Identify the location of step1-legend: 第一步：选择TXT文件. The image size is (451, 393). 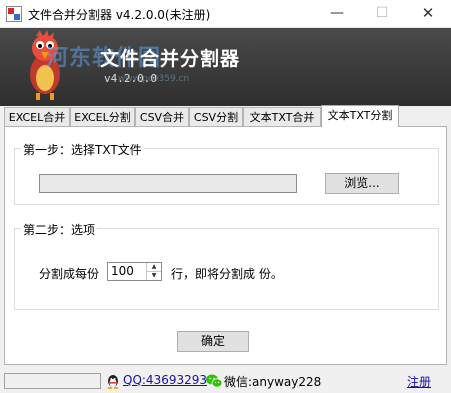
(82, 149).